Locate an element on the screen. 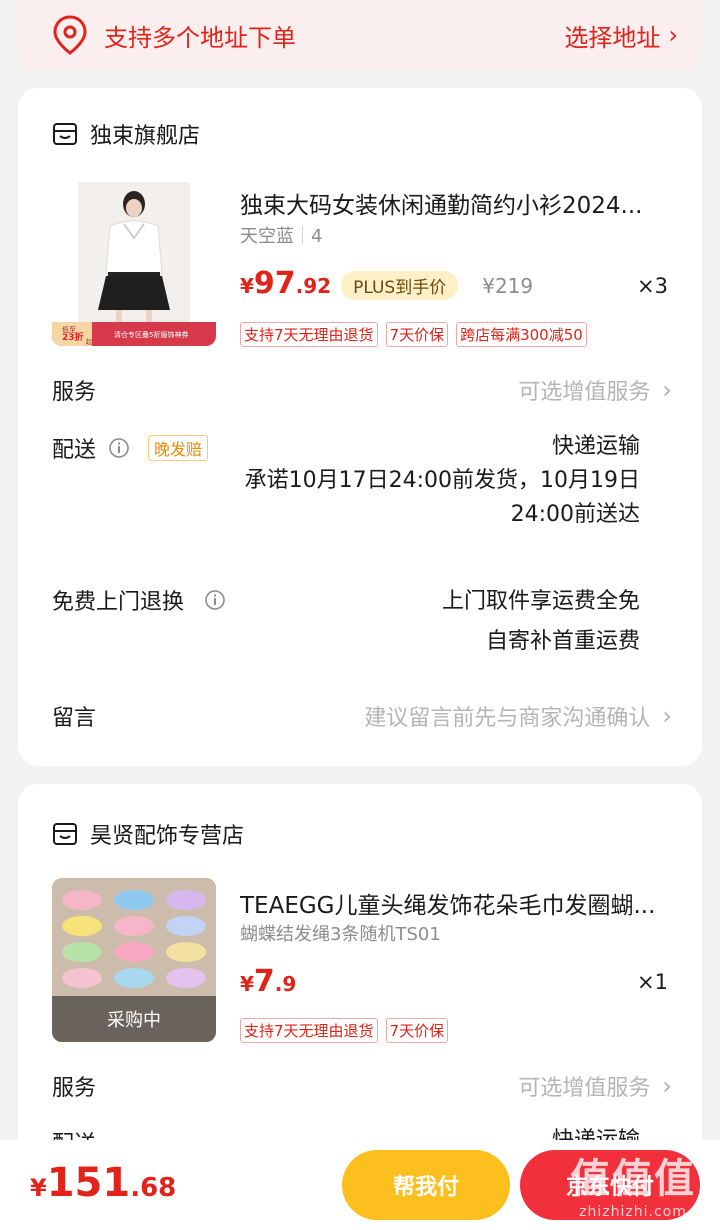 The width and height of the screenshot is (720, 1230). delivery-label: 配送 晚发赔 is located at coordinates (130, 448).